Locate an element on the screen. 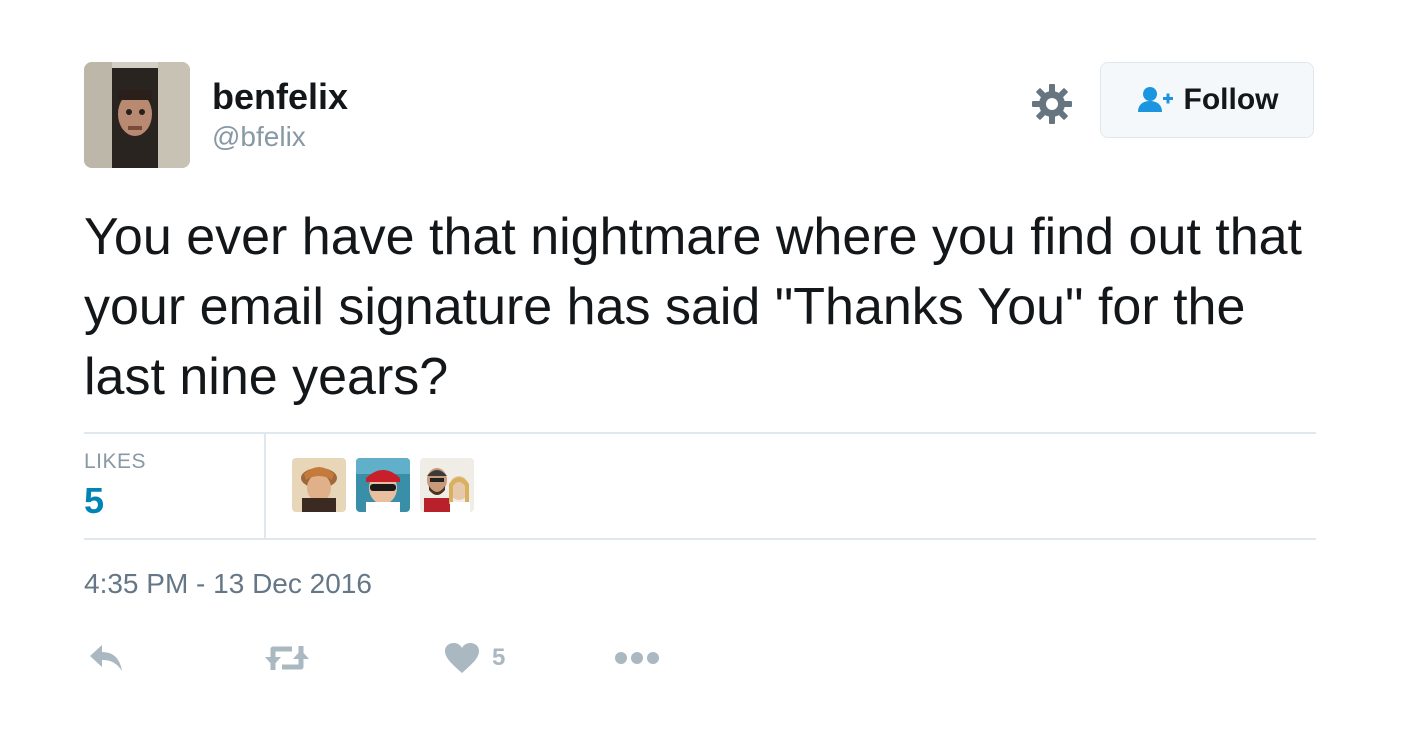 The image size is (1402, 746). follow-person-plus-icon is located at coordinates (1155, 99).